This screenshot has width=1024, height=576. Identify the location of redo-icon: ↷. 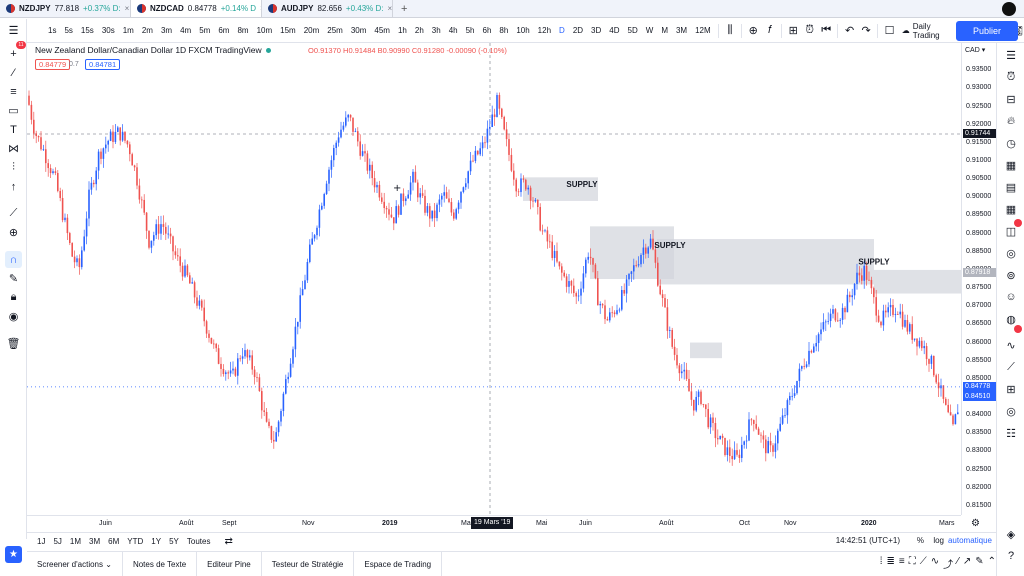
(866, 31).